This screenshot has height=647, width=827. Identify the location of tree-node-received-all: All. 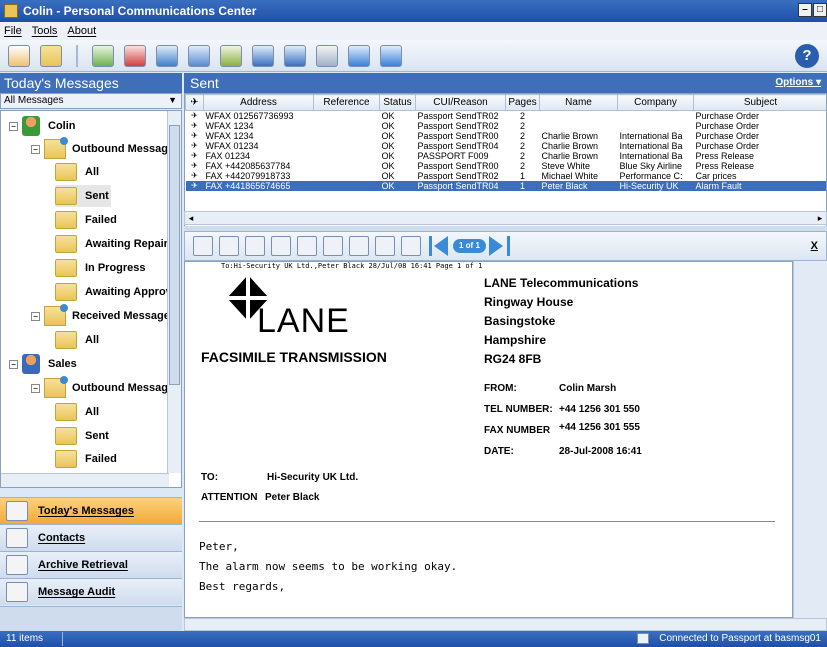
(77, 340).